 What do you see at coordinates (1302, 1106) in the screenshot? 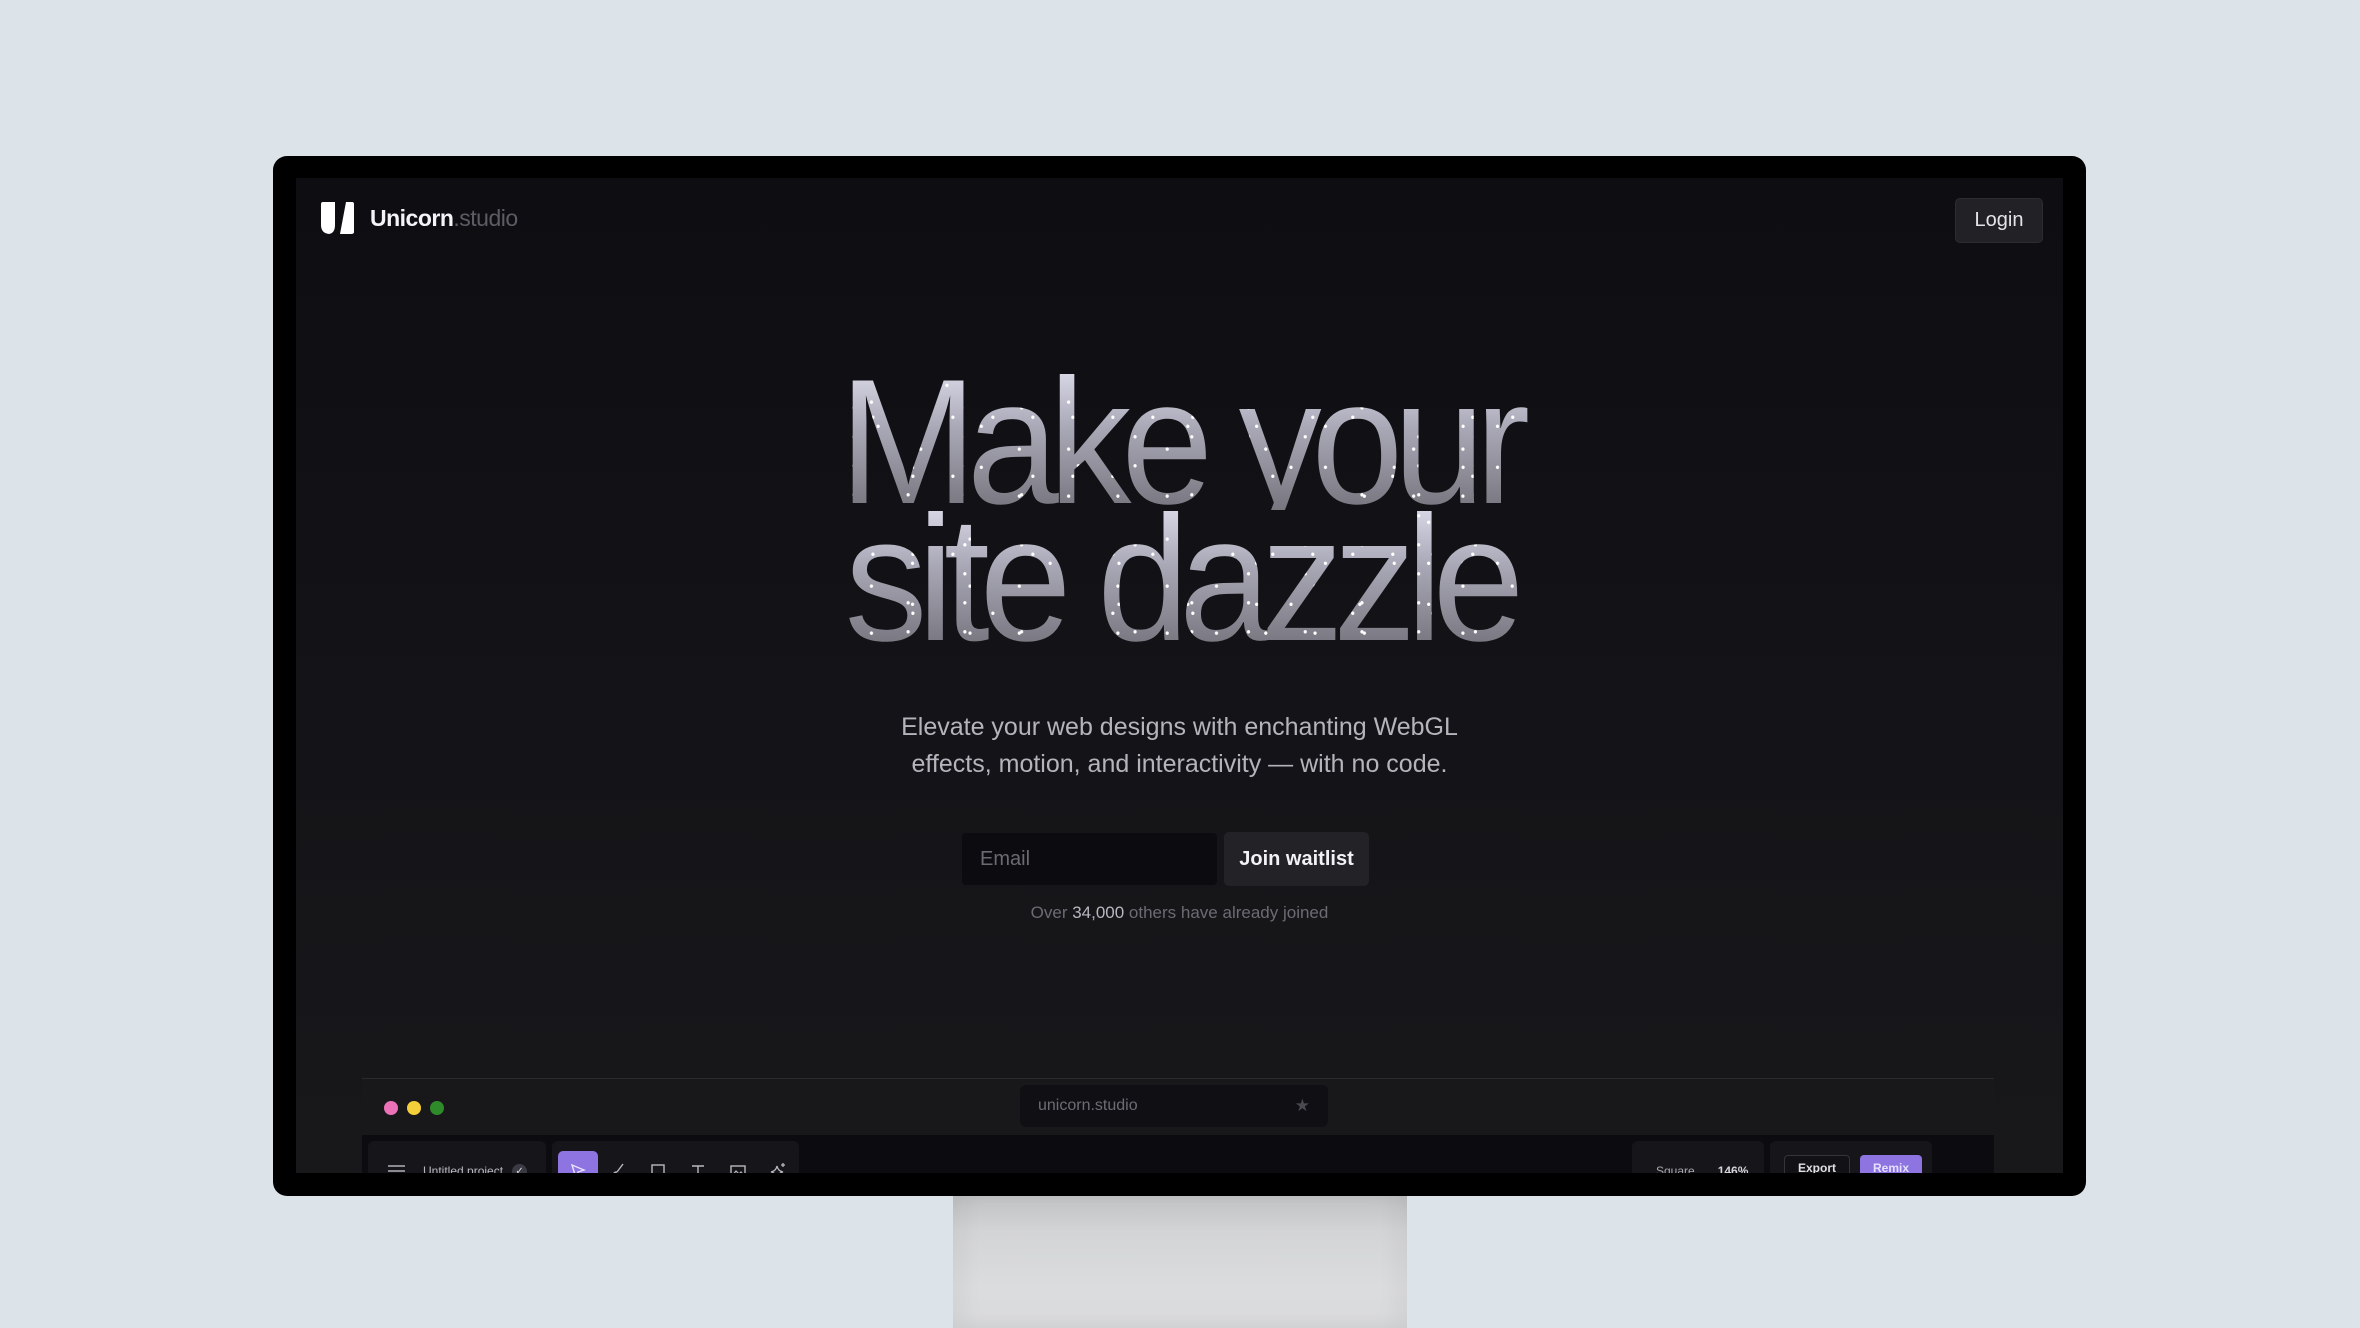
I see `star-icon: ★` at bounding box center [1302, 1106].